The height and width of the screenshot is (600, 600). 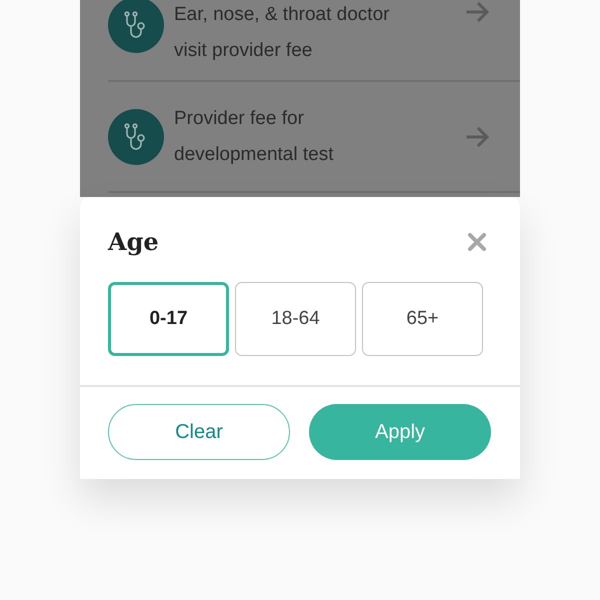 I want to click on age-option: 0-17, so click(x=168, y=319).